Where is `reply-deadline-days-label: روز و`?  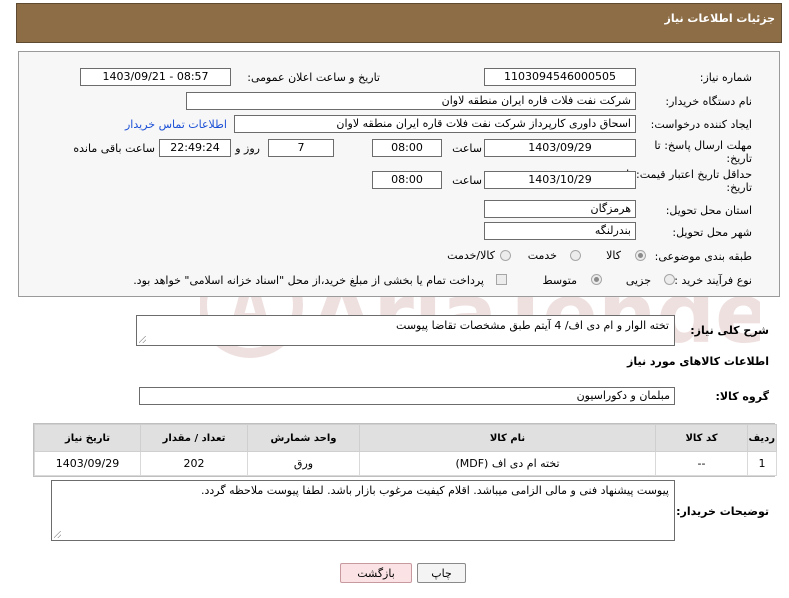 reply-deadline-days-label: روز و is located at coordinates (247, 148).